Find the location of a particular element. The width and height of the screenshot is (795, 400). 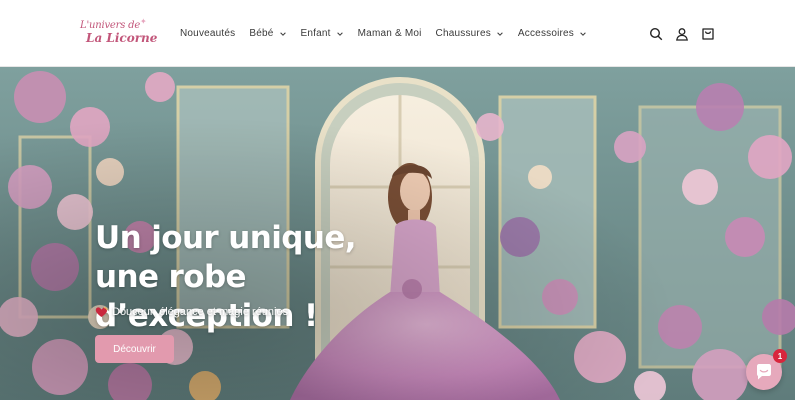

nav-item-label: Enfant is located at coordinates (315, 33).